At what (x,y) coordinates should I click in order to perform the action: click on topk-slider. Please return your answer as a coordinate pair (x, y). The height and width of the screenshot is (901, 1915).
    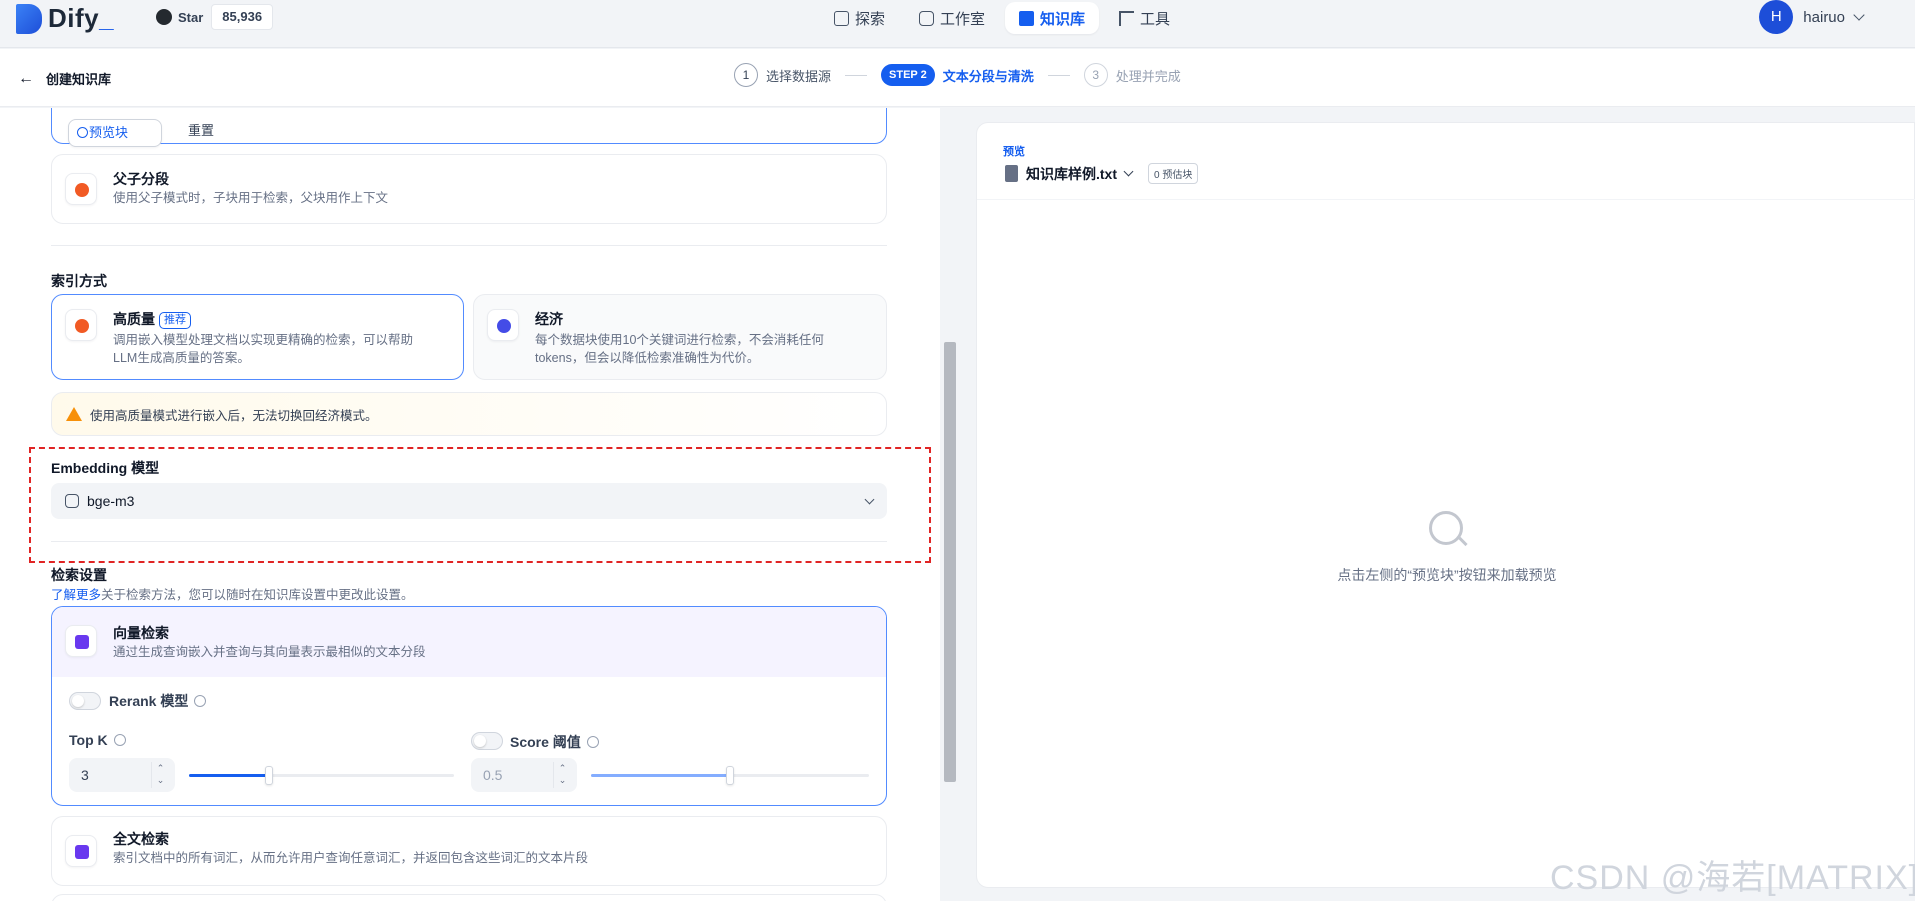
    Looking at the image, I should click on (321, 775).